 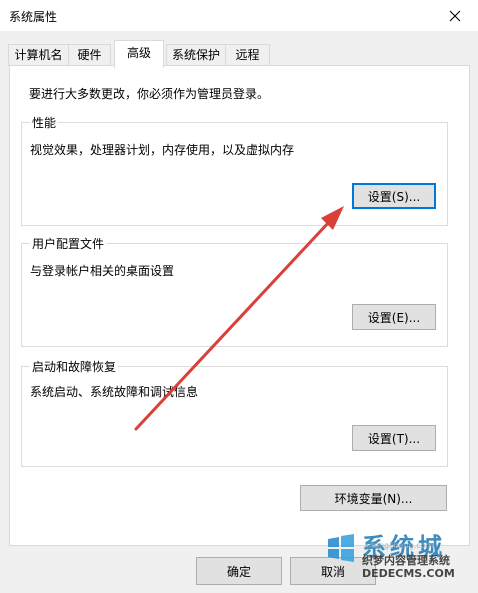 I want to click on tab-remote: 远程, so click(x=247, y=55).